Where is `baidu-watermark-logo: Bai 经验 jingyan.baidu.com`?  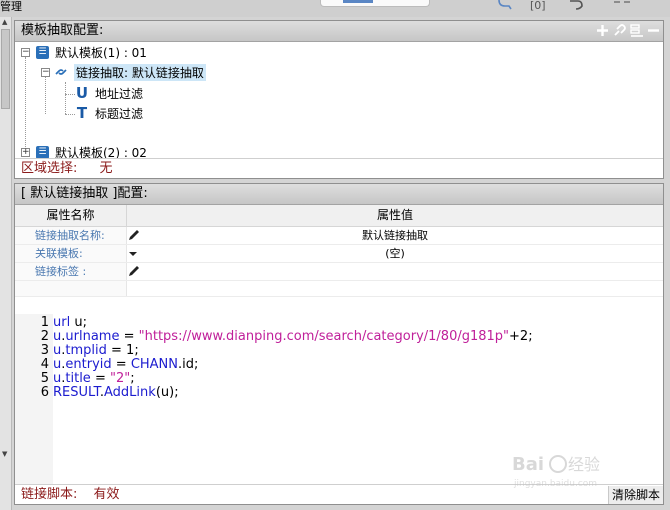 baidu-watermark-logo: Bai 经验 jingyan.baidu.com is located at coordinates (572, 470).